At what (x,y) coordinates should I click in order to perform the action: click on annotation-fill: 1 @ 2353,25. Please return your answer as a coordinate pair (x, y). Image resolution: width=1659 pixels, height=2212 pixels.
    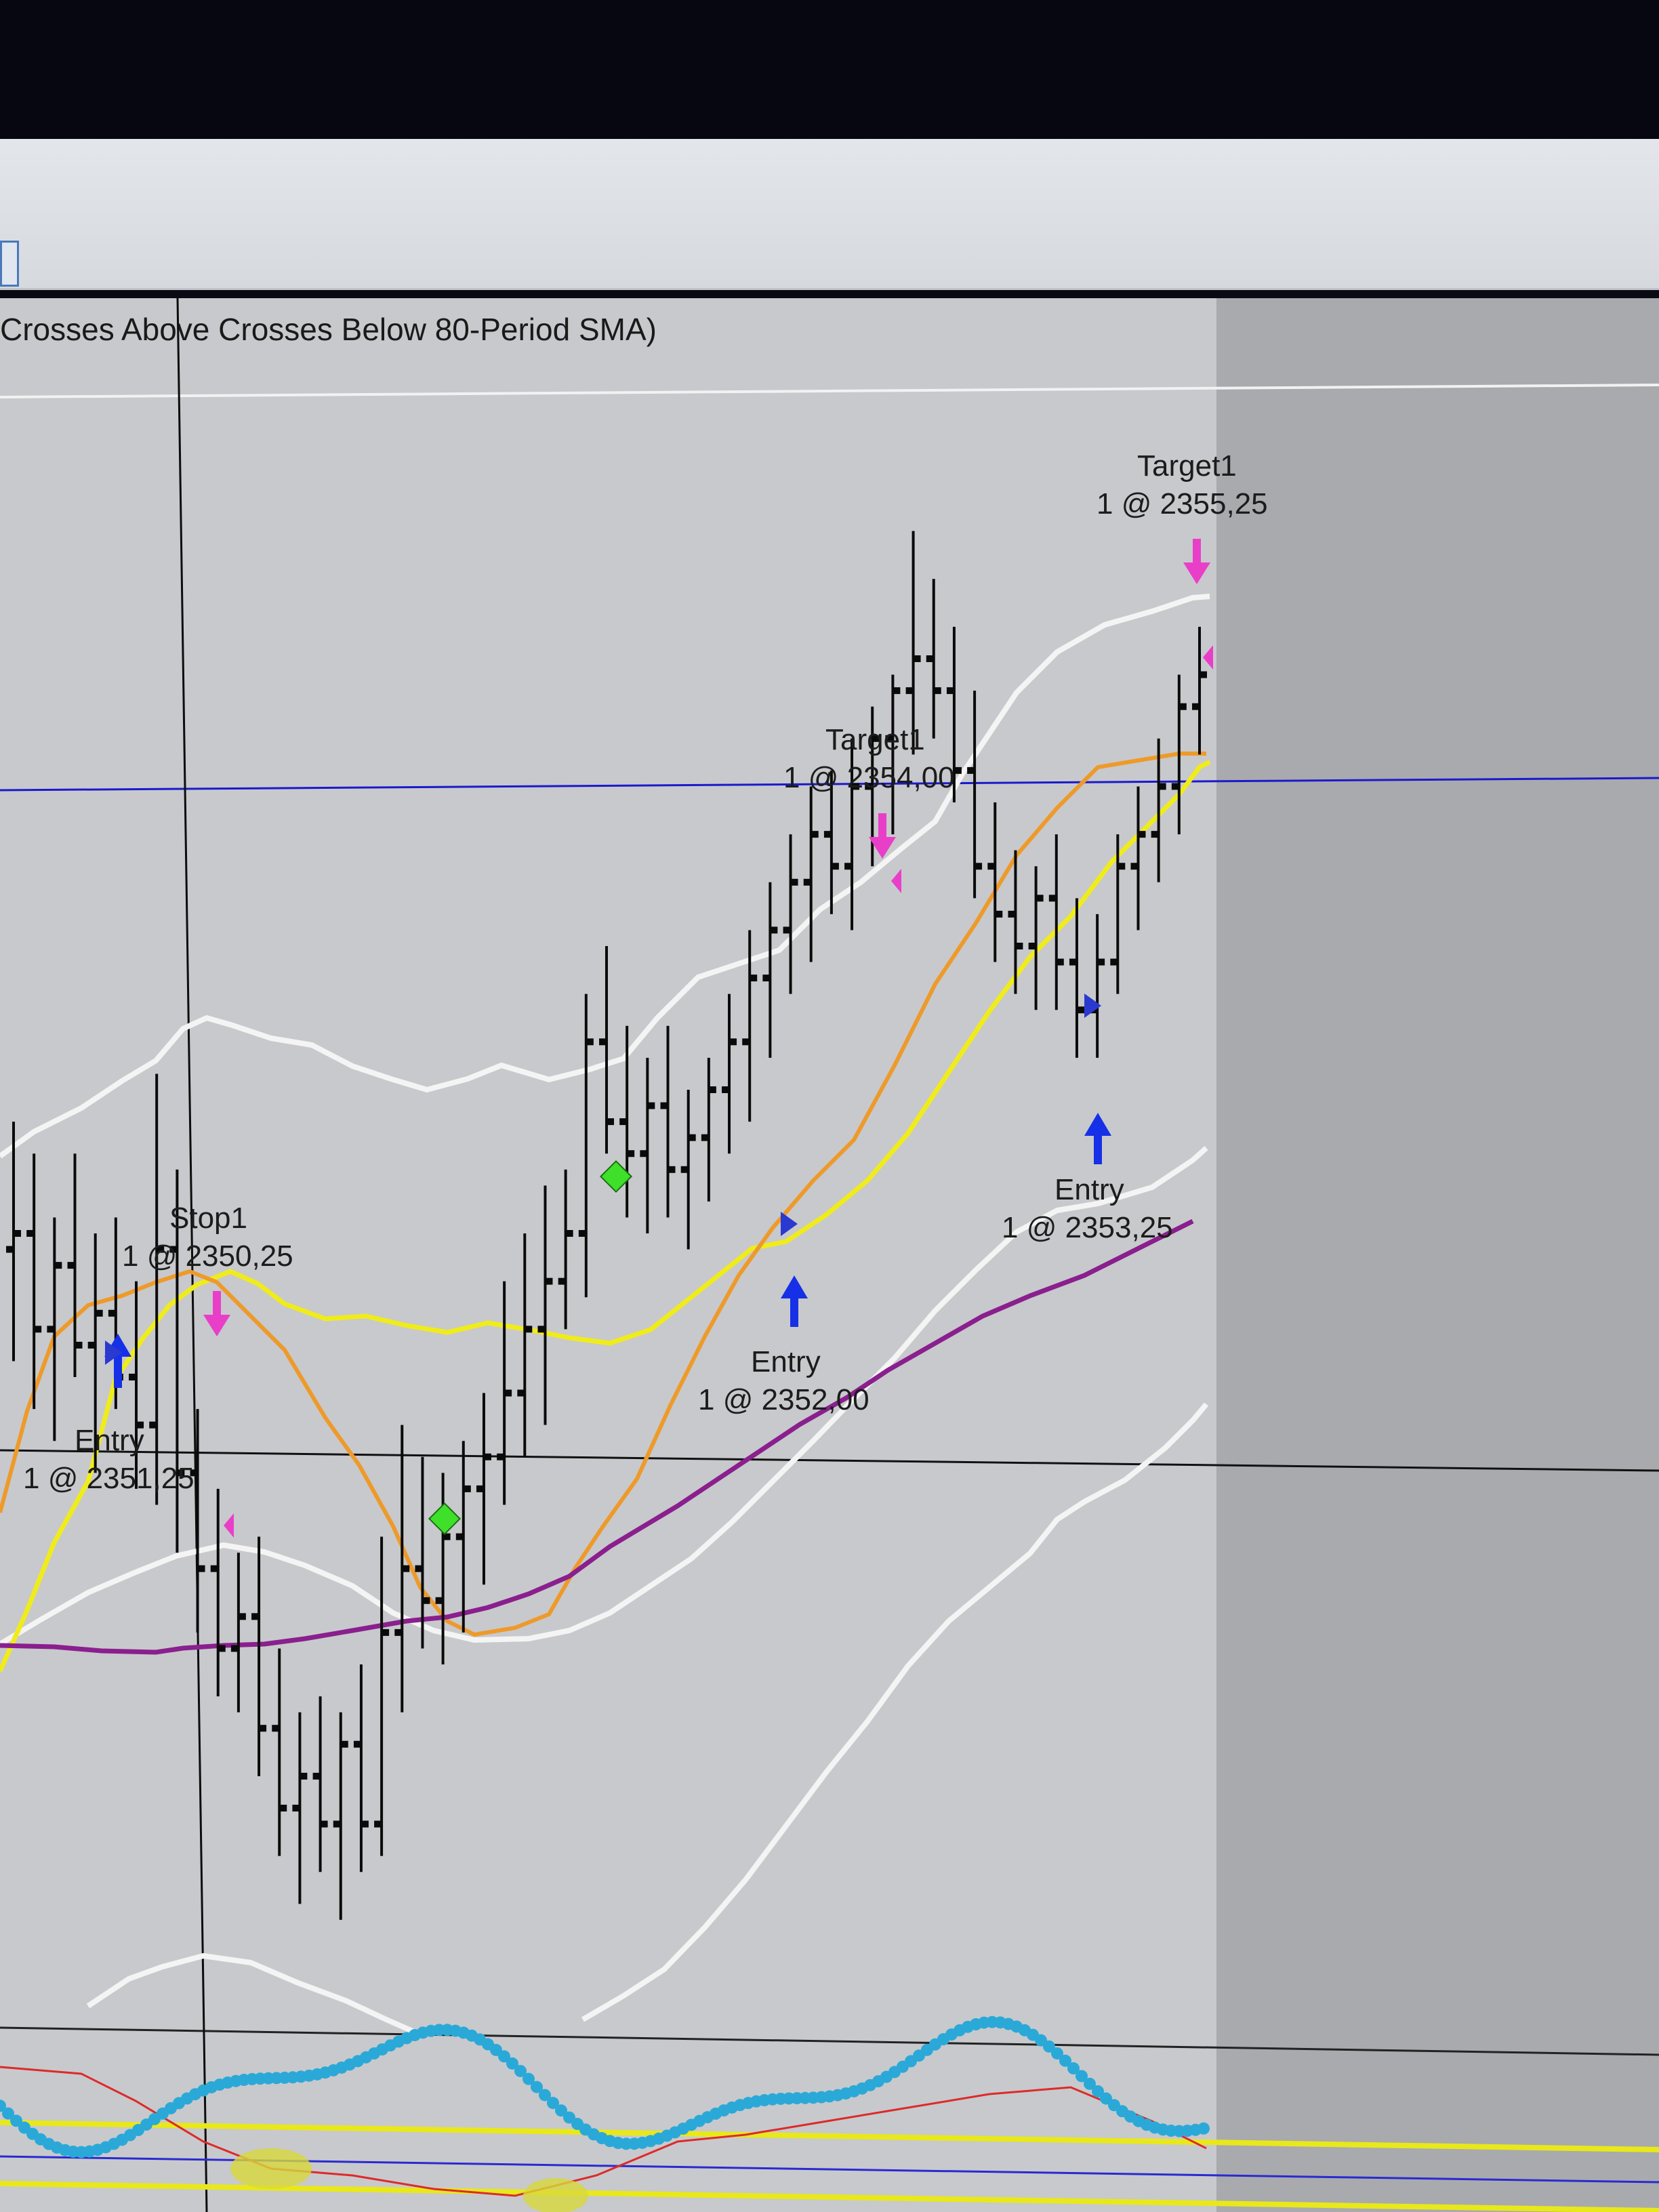
    Looking at the image, I should click on (1088, 1227).